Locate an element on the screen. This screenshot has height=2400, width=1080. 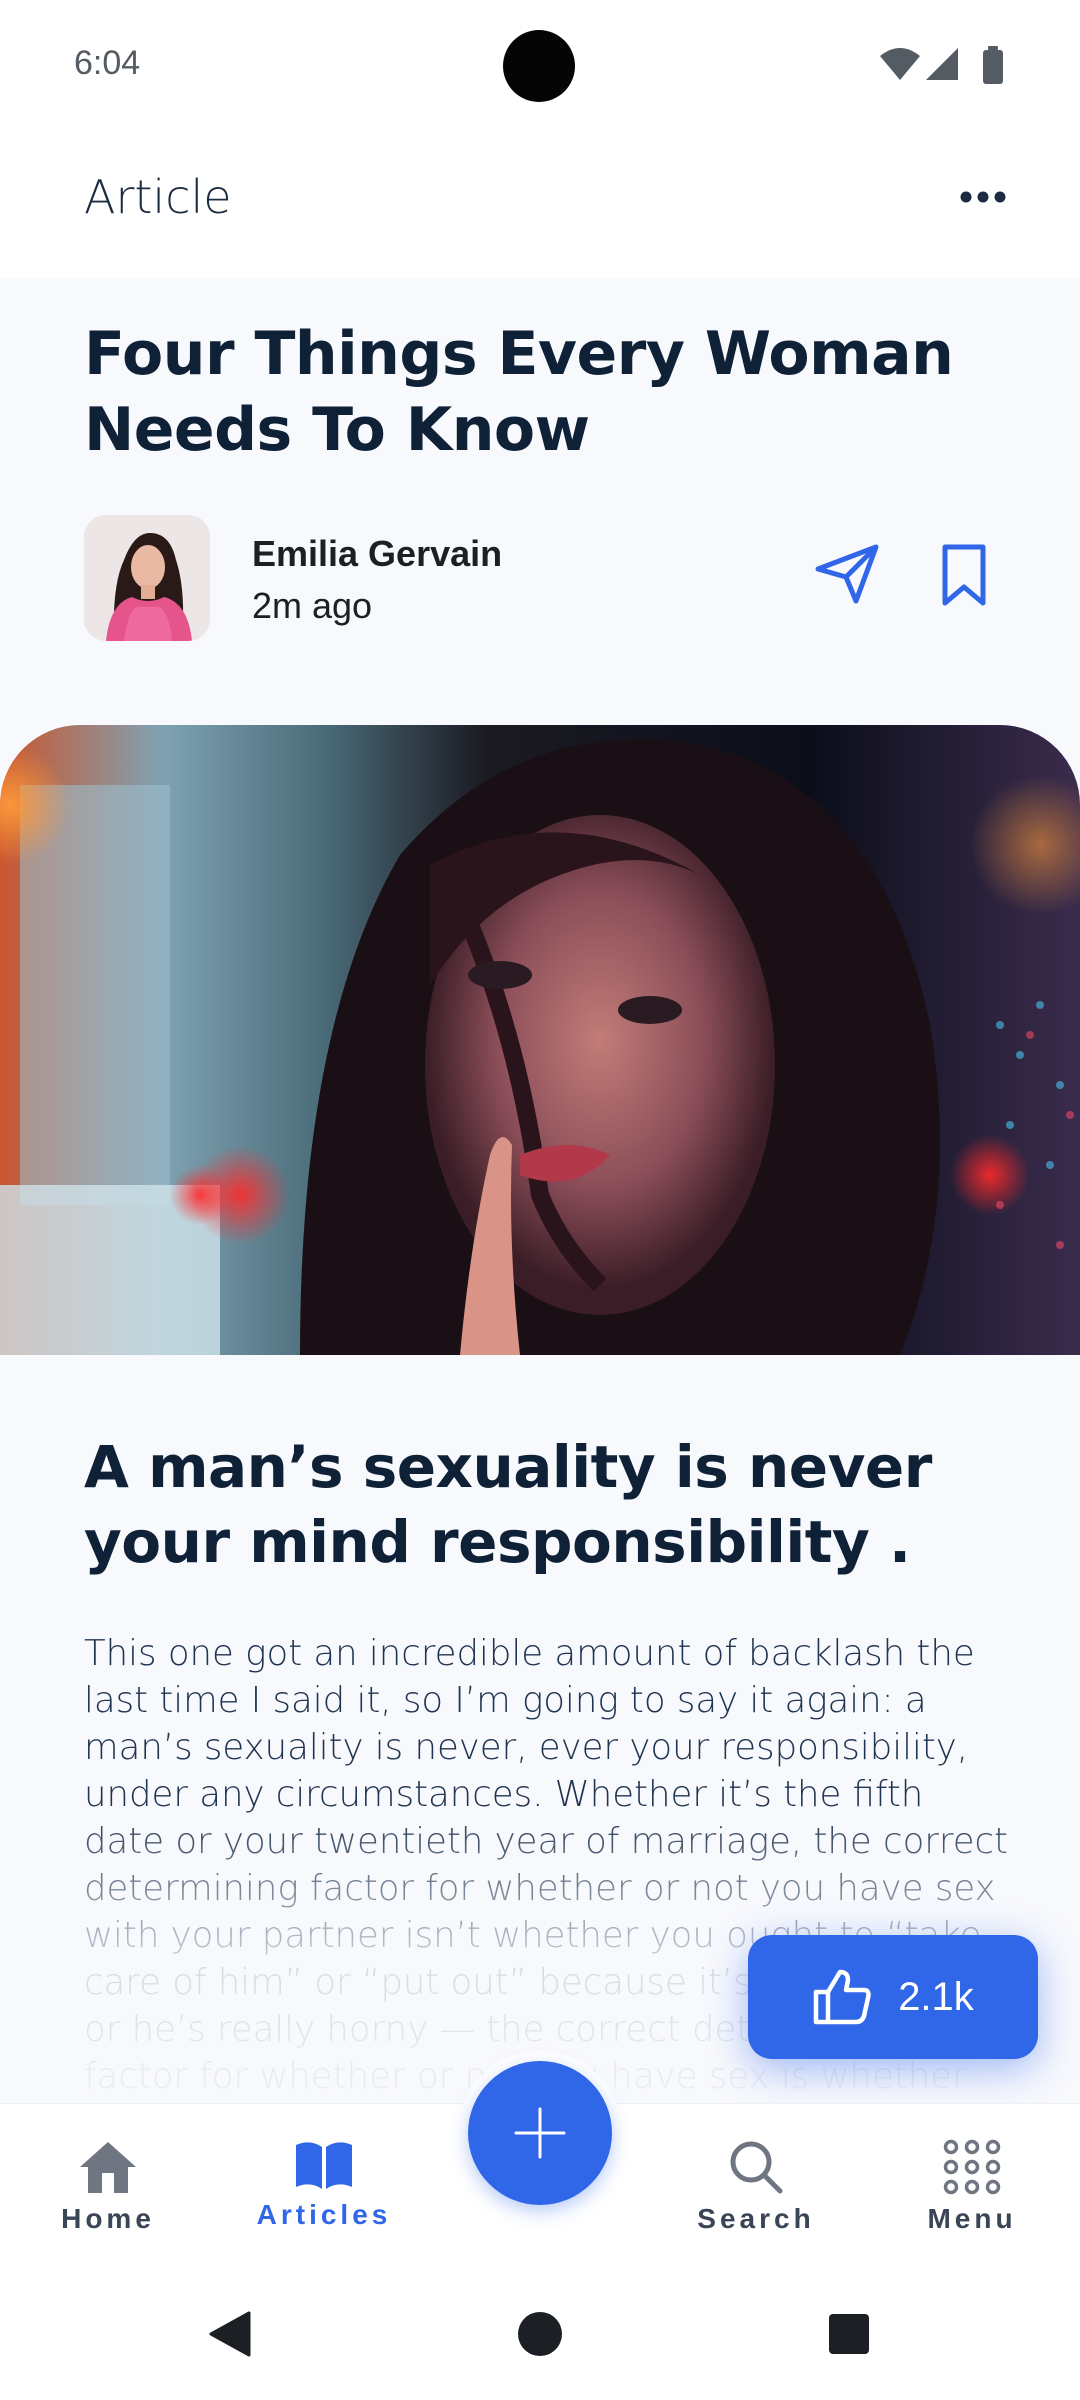
nav-item-menu: Menu is located at coordinates (972, 2194).